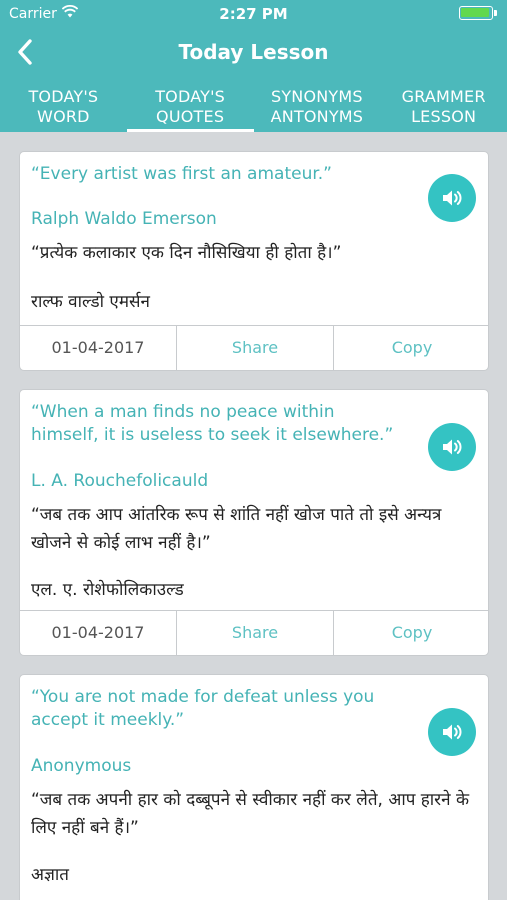 This screenshot has width=507, height=900. I want to click on battery-icon, so click(478, 13).